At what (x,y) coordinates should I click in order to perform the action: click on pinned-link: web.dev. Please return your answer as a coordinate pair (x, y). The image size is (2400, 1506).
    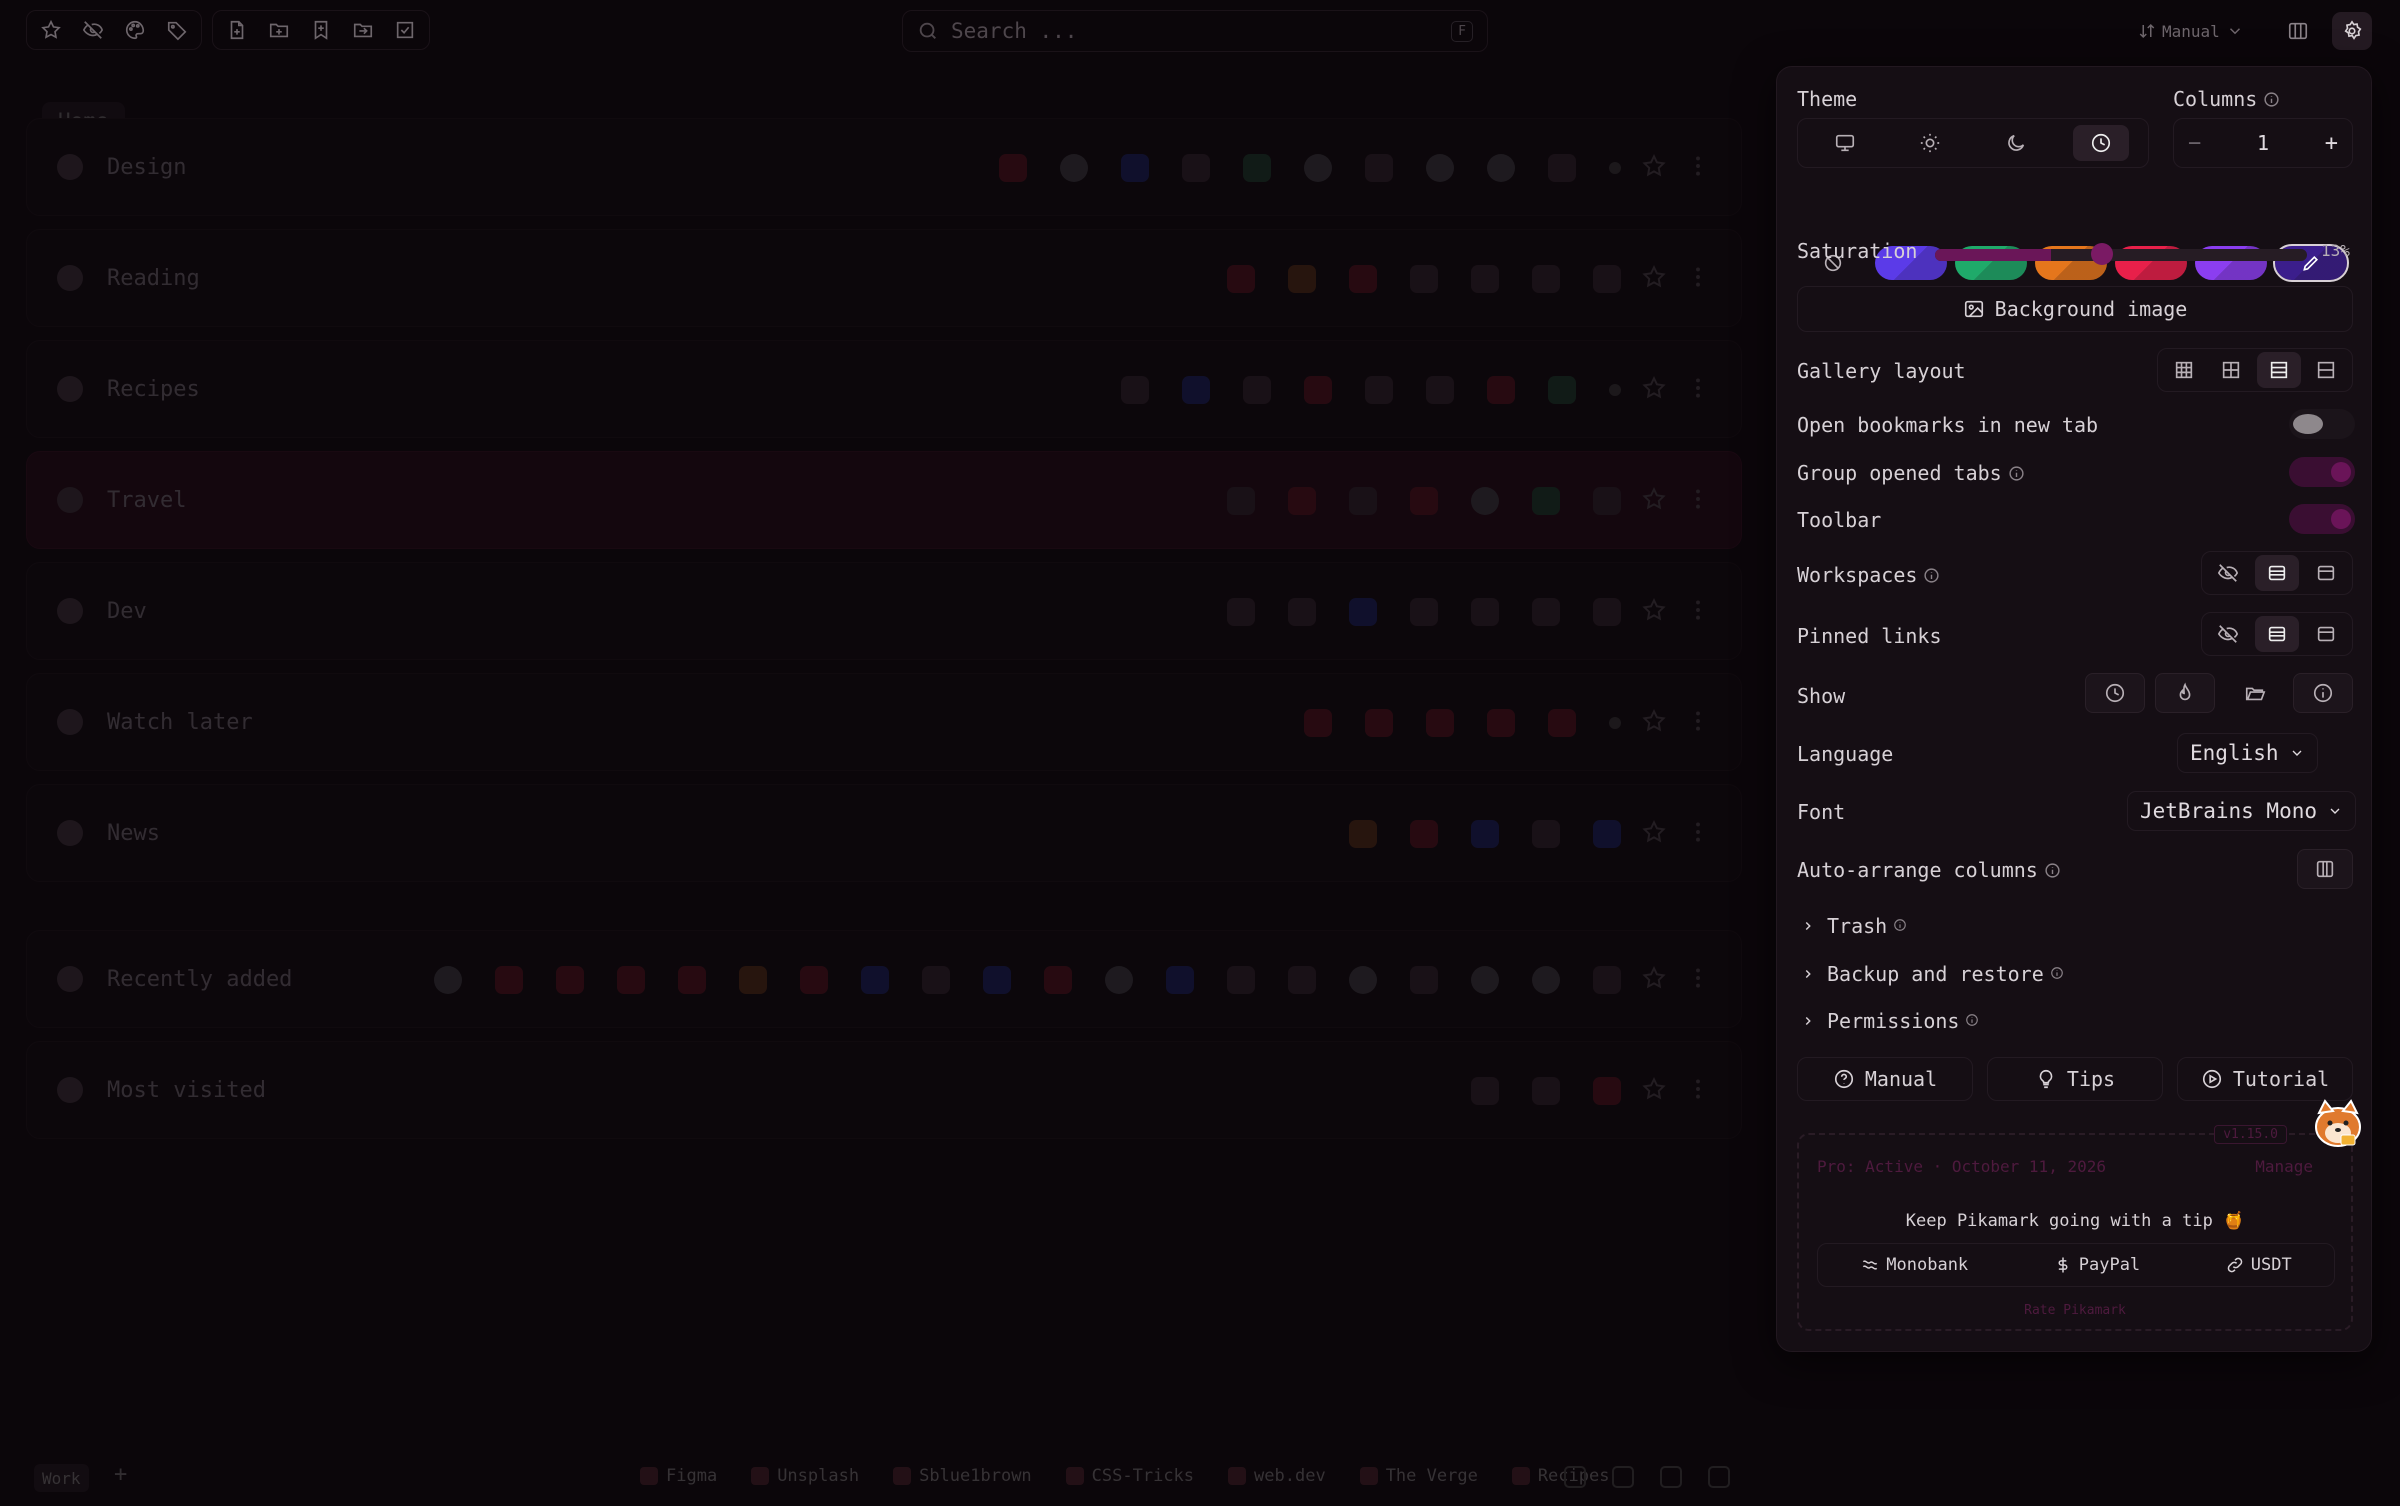
    Looking at the image, I should click on (1277, 1476).